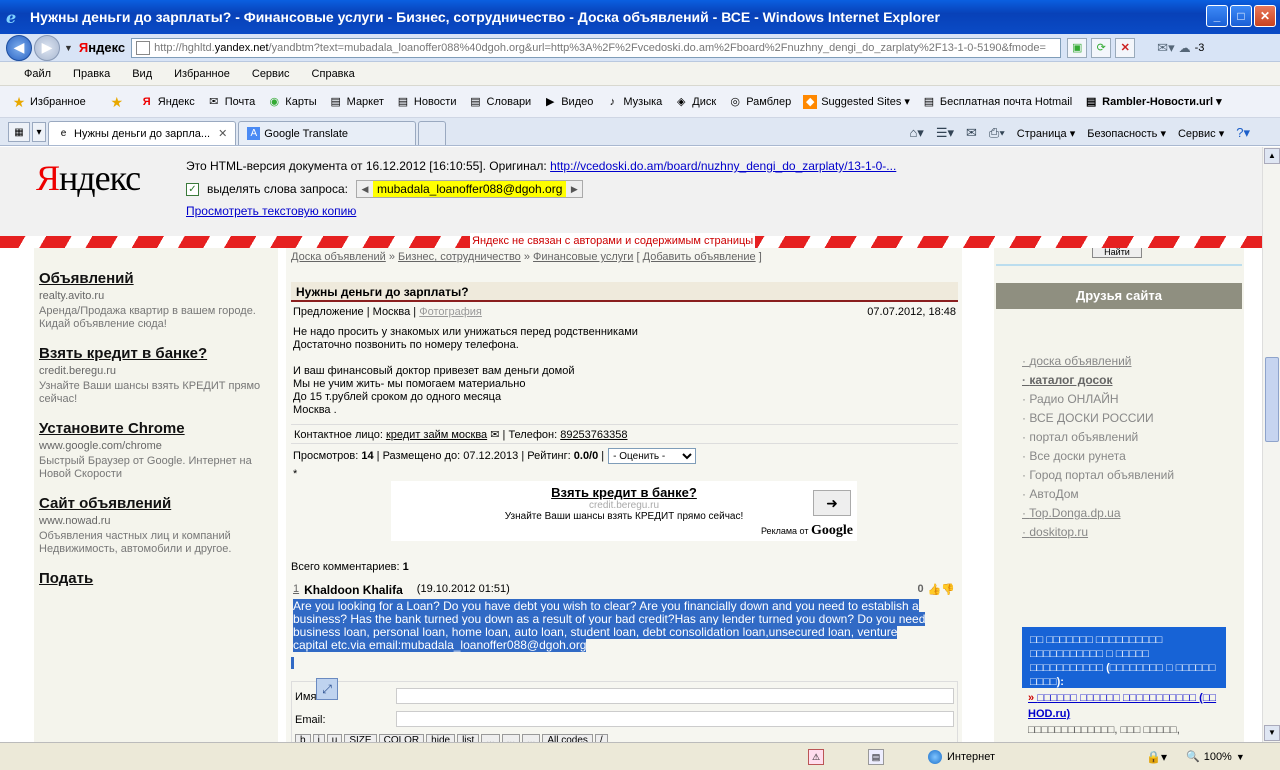 This screenshot has width=1280, height=770. Describe the element at coordinates (291, 102) in the screenshot. I see `fav-item-maps: ◉ Карты` at that location.